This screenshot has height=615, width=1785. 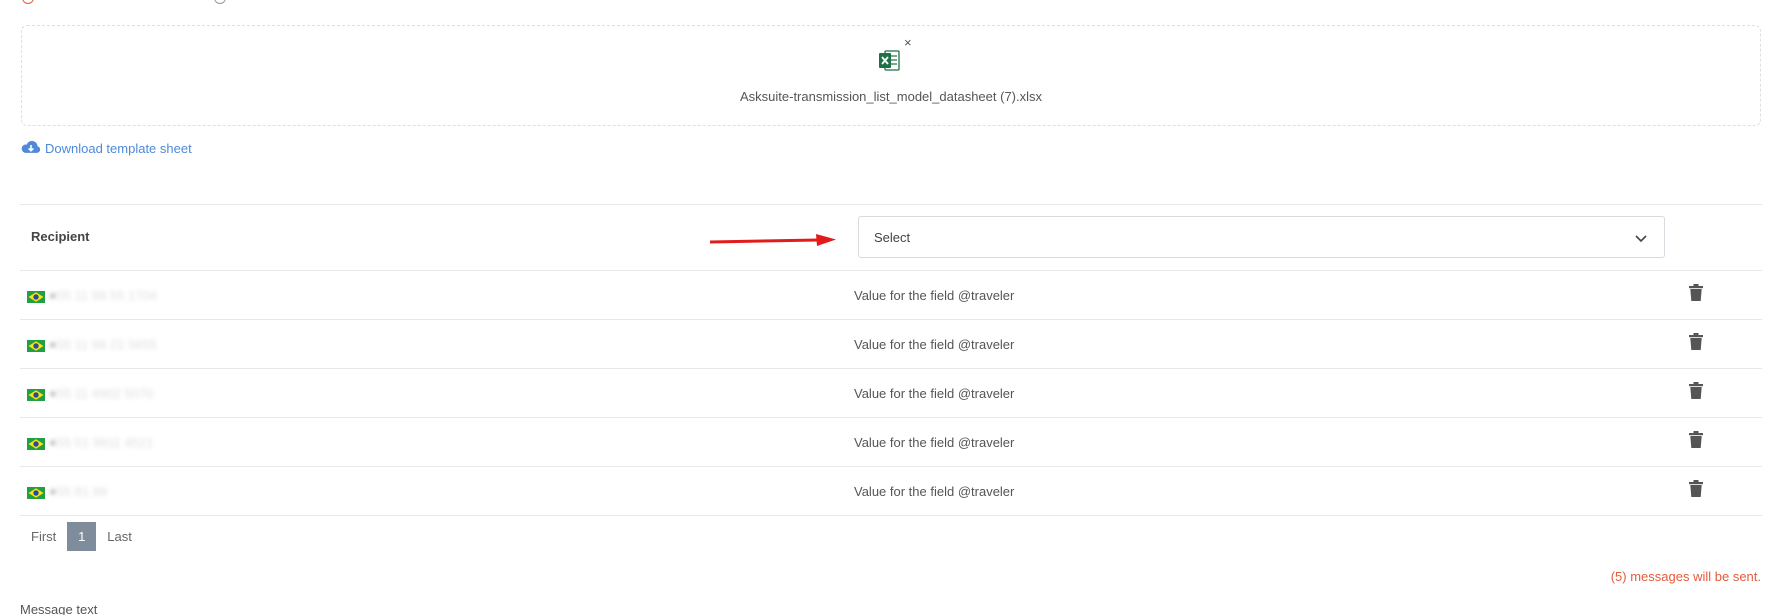 I want to click on recipient-phone: +55 51 9911 4521, so click(x=101, y=442).